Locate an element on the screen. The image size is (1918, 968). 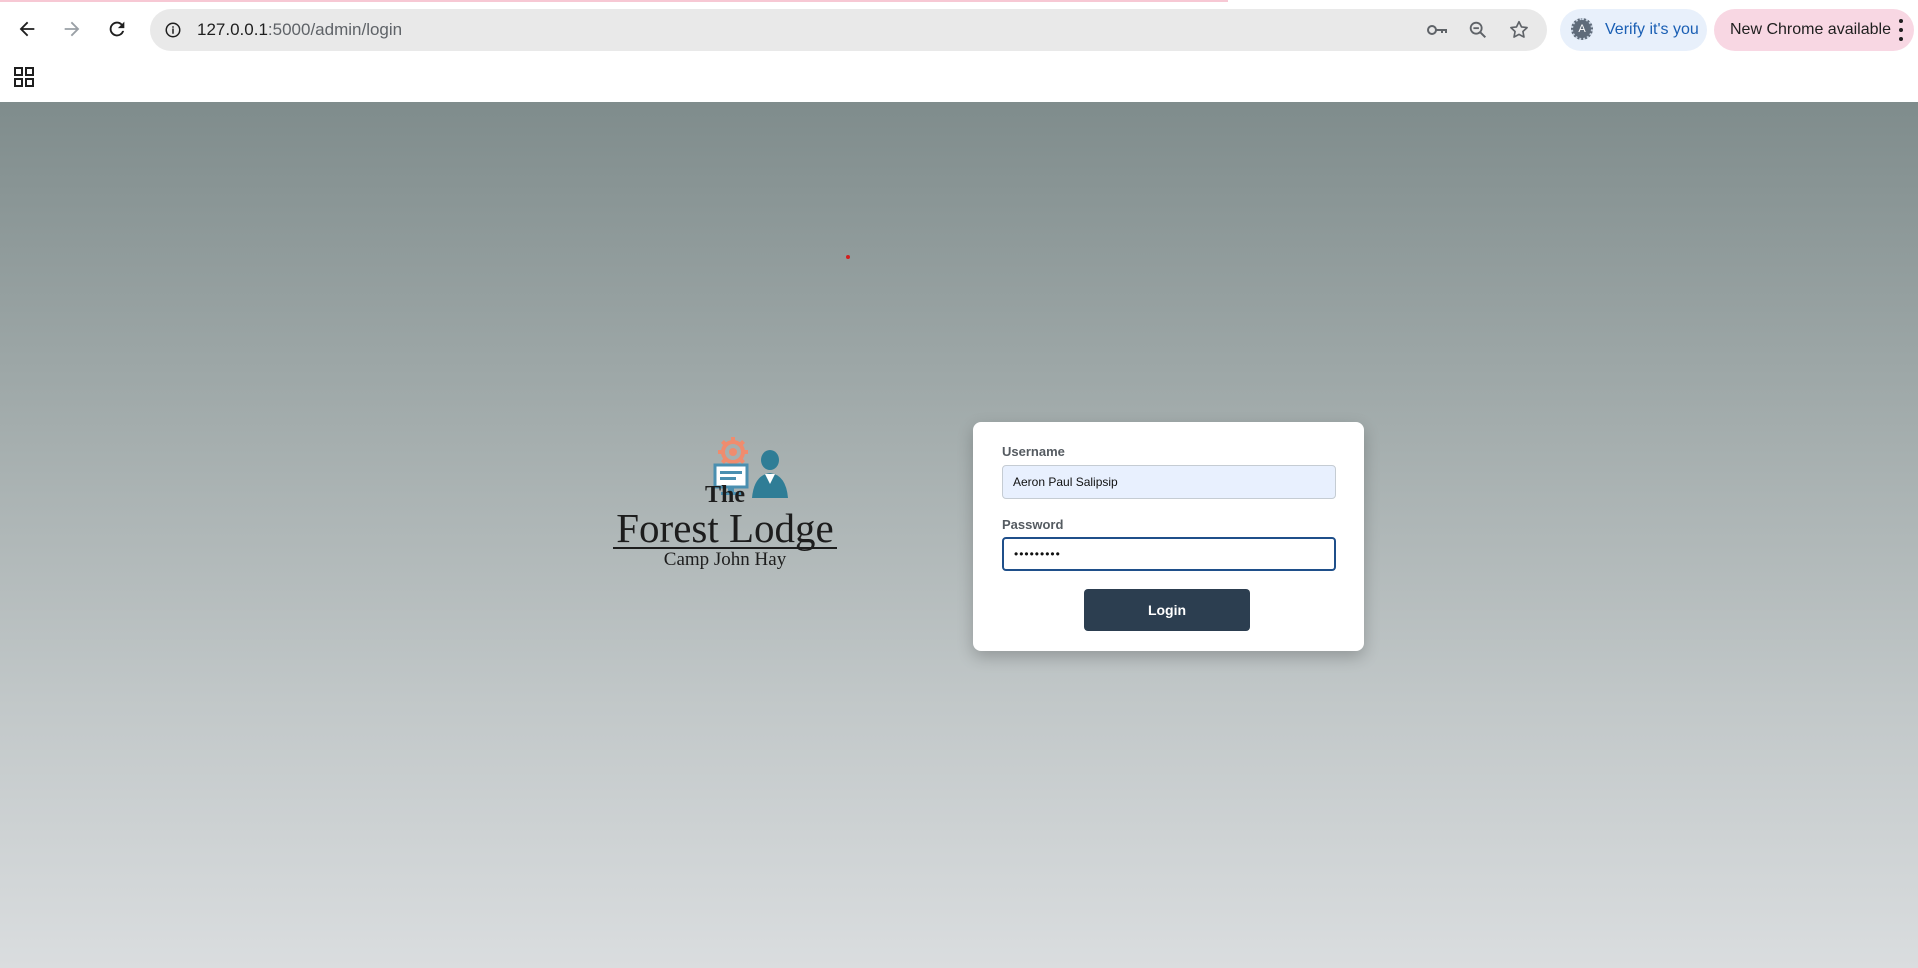
login-form: Username Password Login is located at coordinates (1168, 536).